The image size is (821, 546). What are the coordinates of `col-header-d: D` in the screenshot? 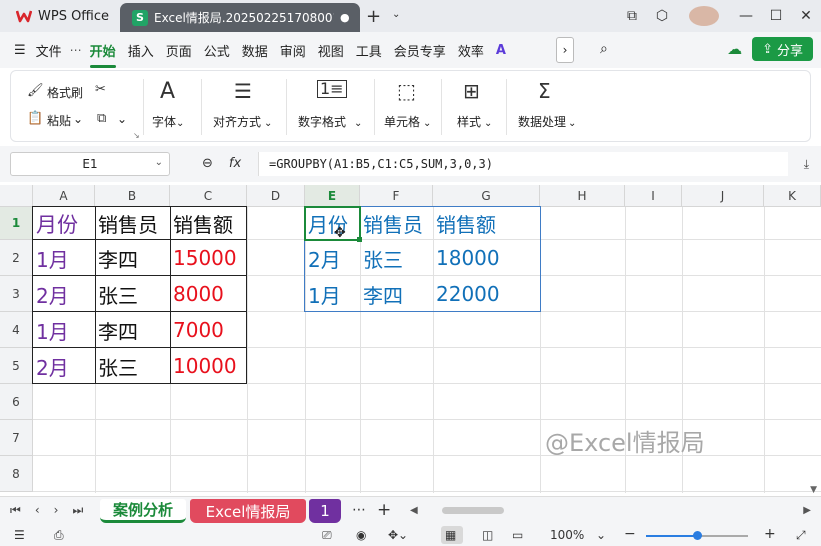 It's located at (276, 196).